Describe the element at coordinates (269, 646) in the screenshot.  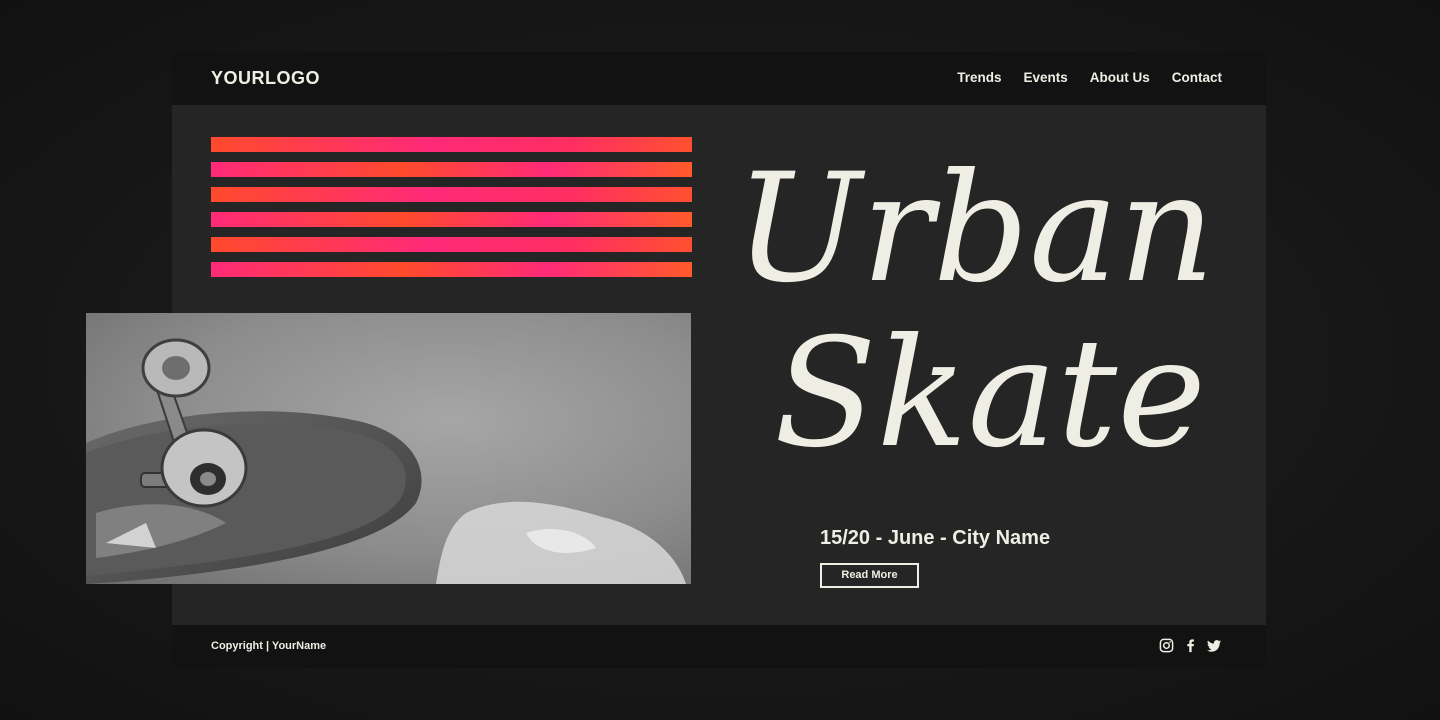
I see `copyright-text: Copyright | YourName` at that location.